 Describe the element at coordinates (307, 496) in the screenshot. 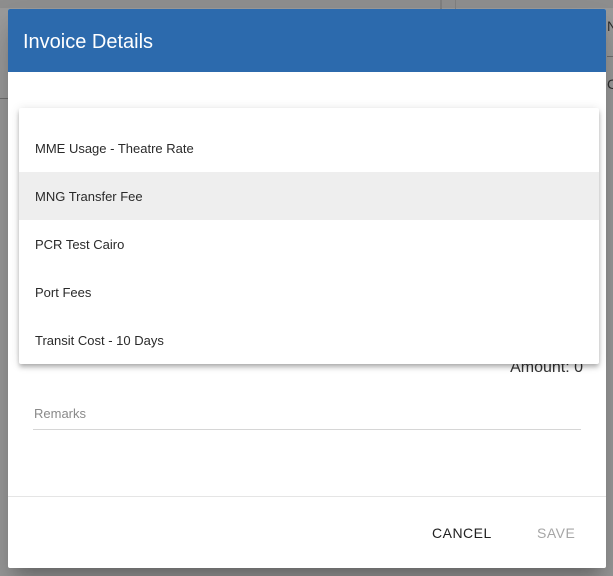

I see `footer-divider` at that location.